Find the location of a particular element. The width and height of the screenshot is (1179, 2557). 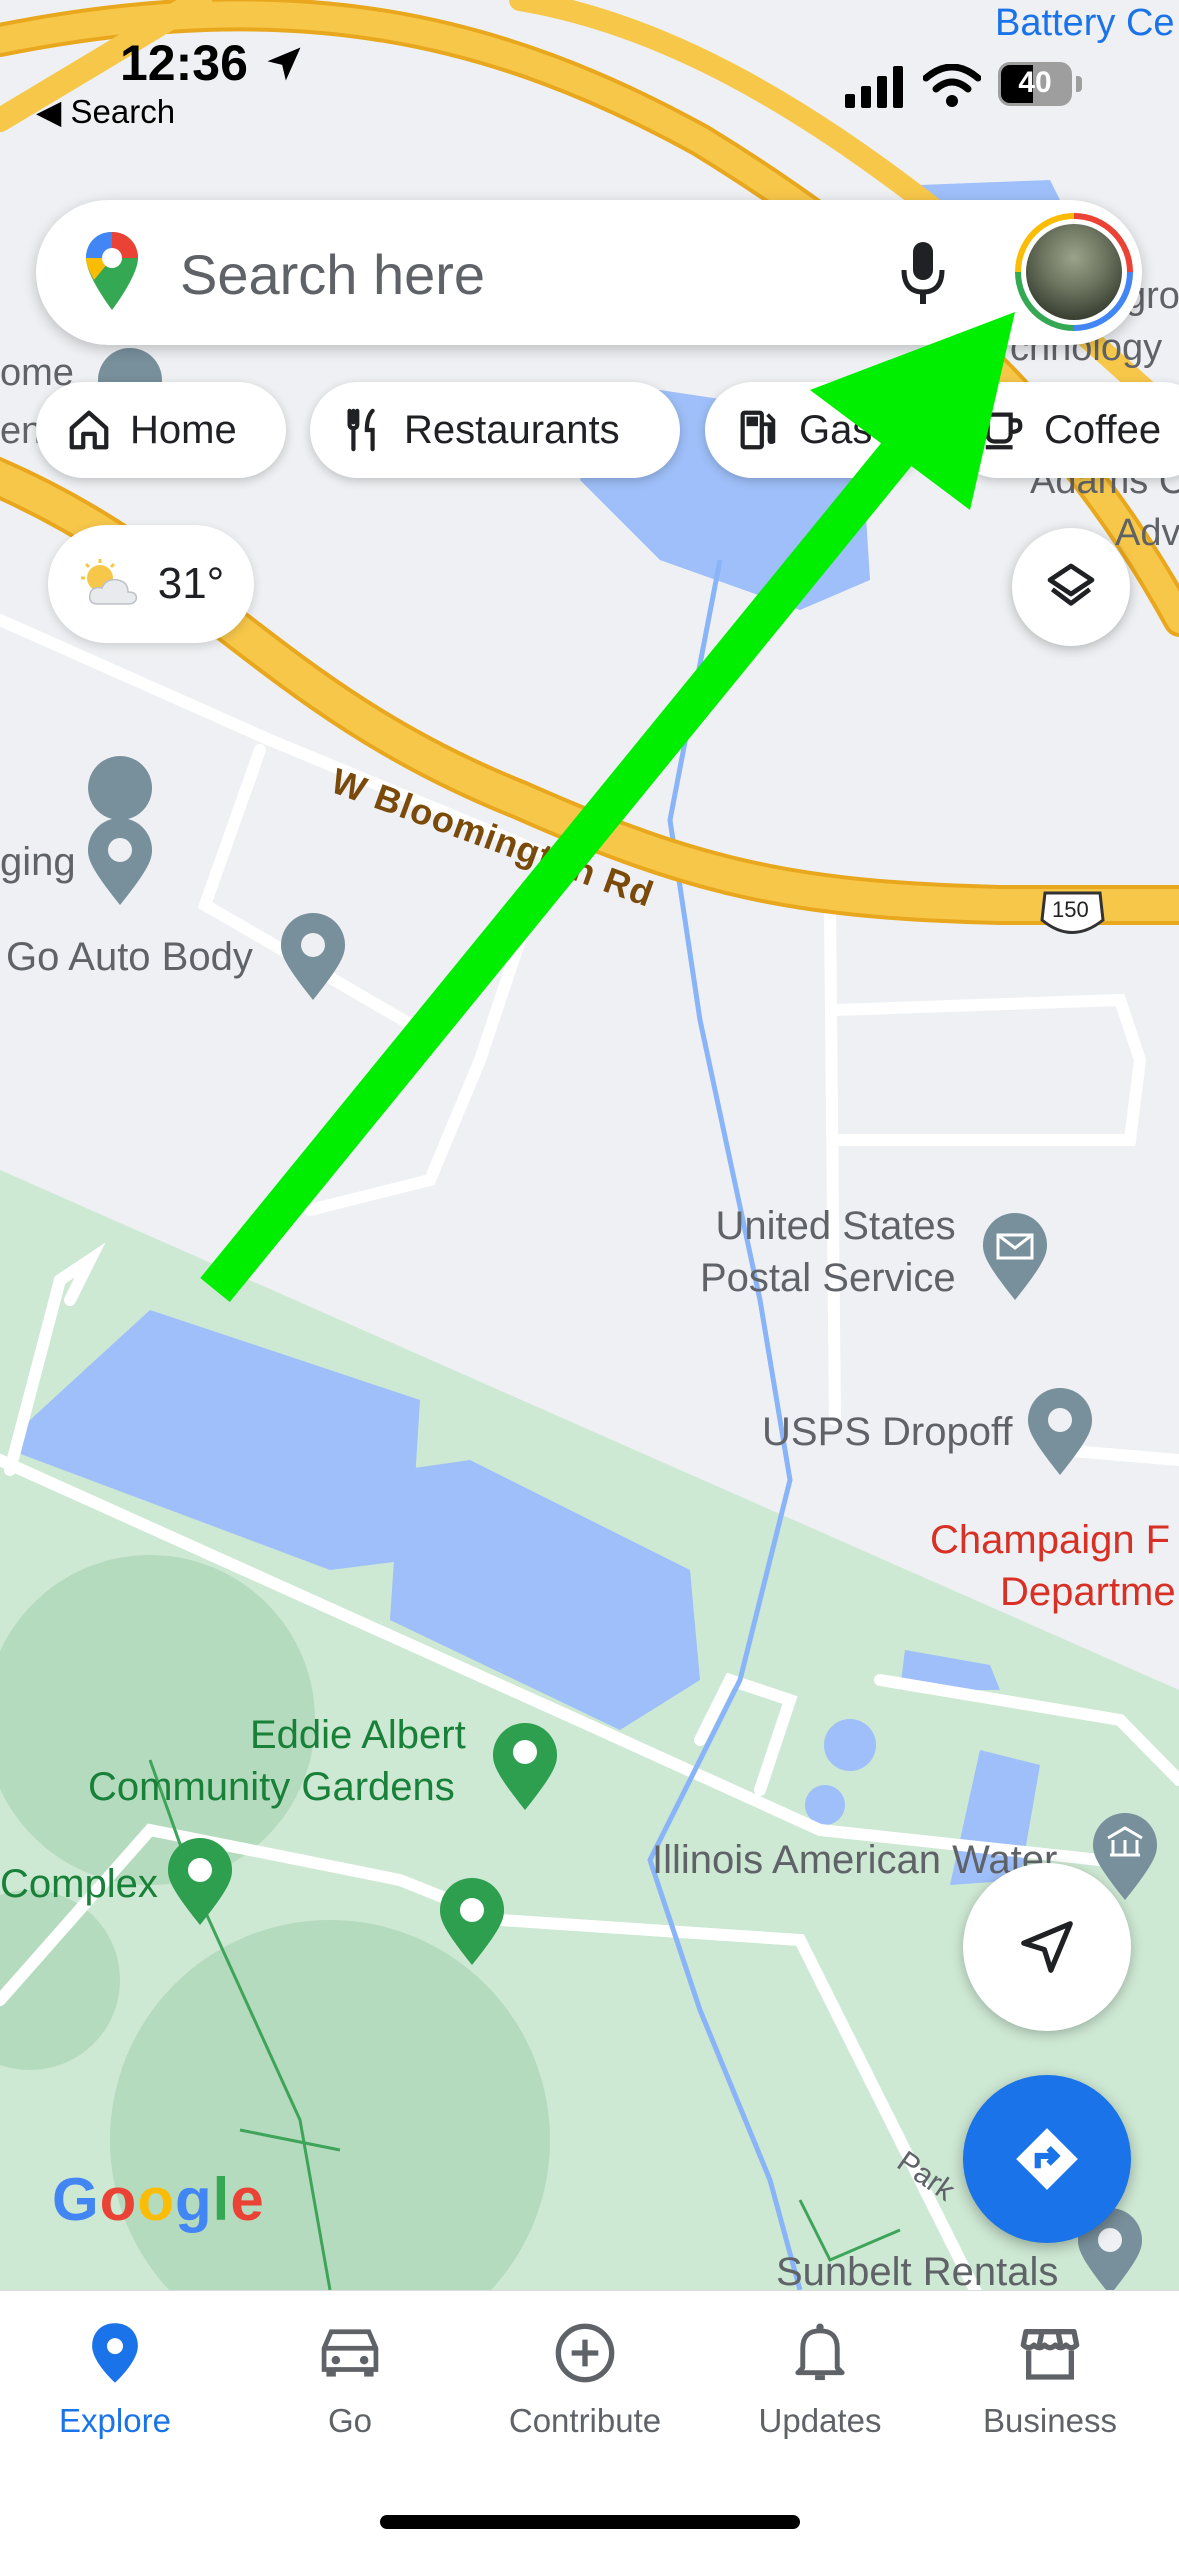

nav-contribute: Contribute is located at coordinates (585, 2380).